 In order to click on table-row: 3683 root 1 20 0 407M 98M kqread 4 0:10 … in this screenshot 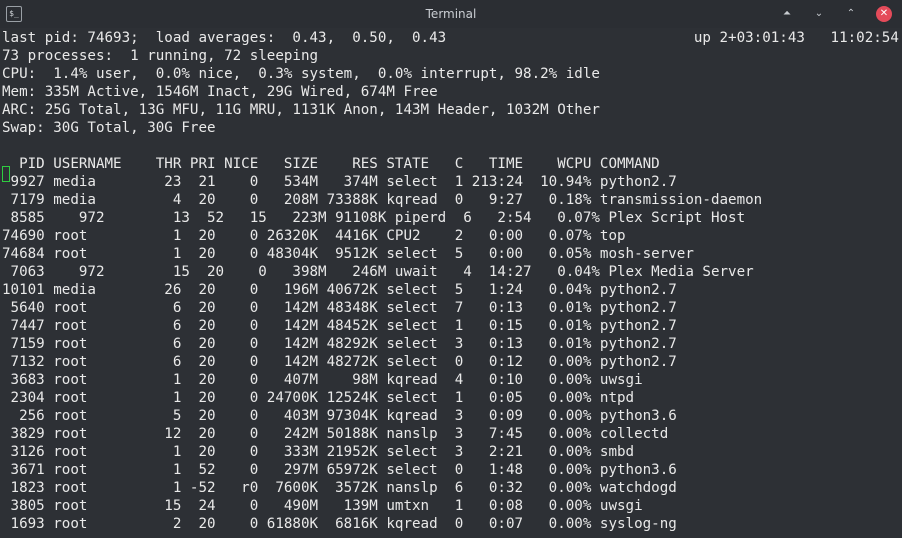, I will do `click(322, 380)`.